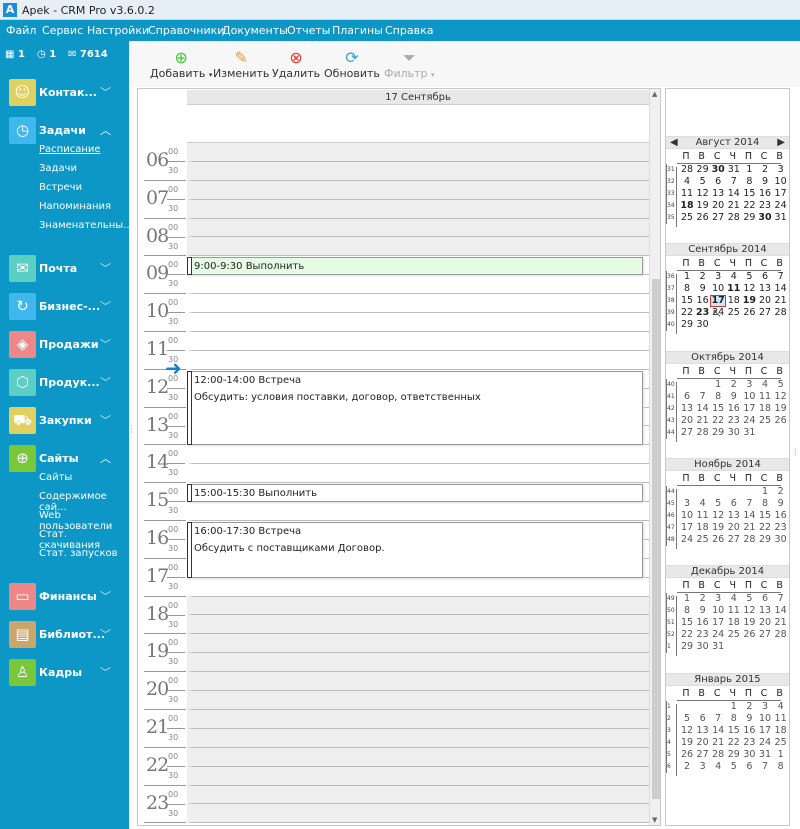 The width and height of the screenshot is (800, 829). What do you see at coordinates (21, 30) in the screenshot?
I see `menu-item: Файл` at bounding box center [21, 30].